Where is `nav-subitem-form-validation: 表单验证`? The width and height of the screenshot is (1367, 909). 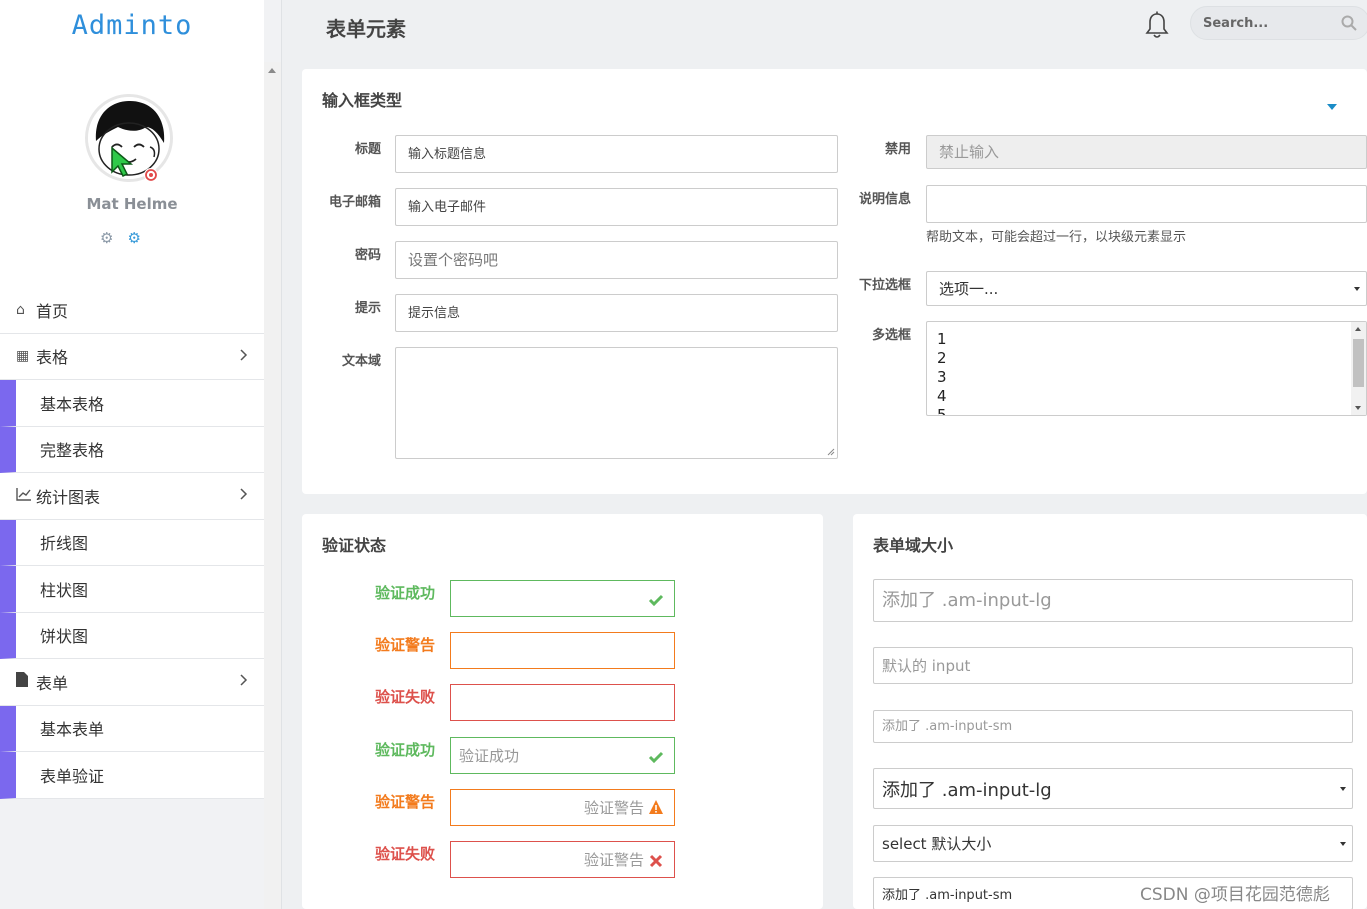
nav-subitem-form-validation: 表单验证 is located at coordinates (132, 775).